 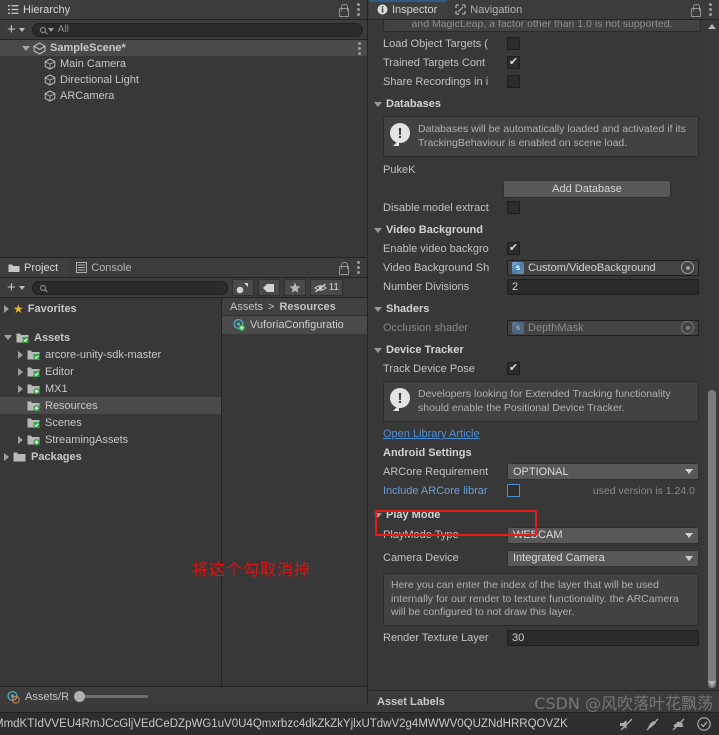 What do you see at coordinates (110, 422) in the screenshot?
I see `project-item-scenes: Scenes` at bounding box center [110, 422].